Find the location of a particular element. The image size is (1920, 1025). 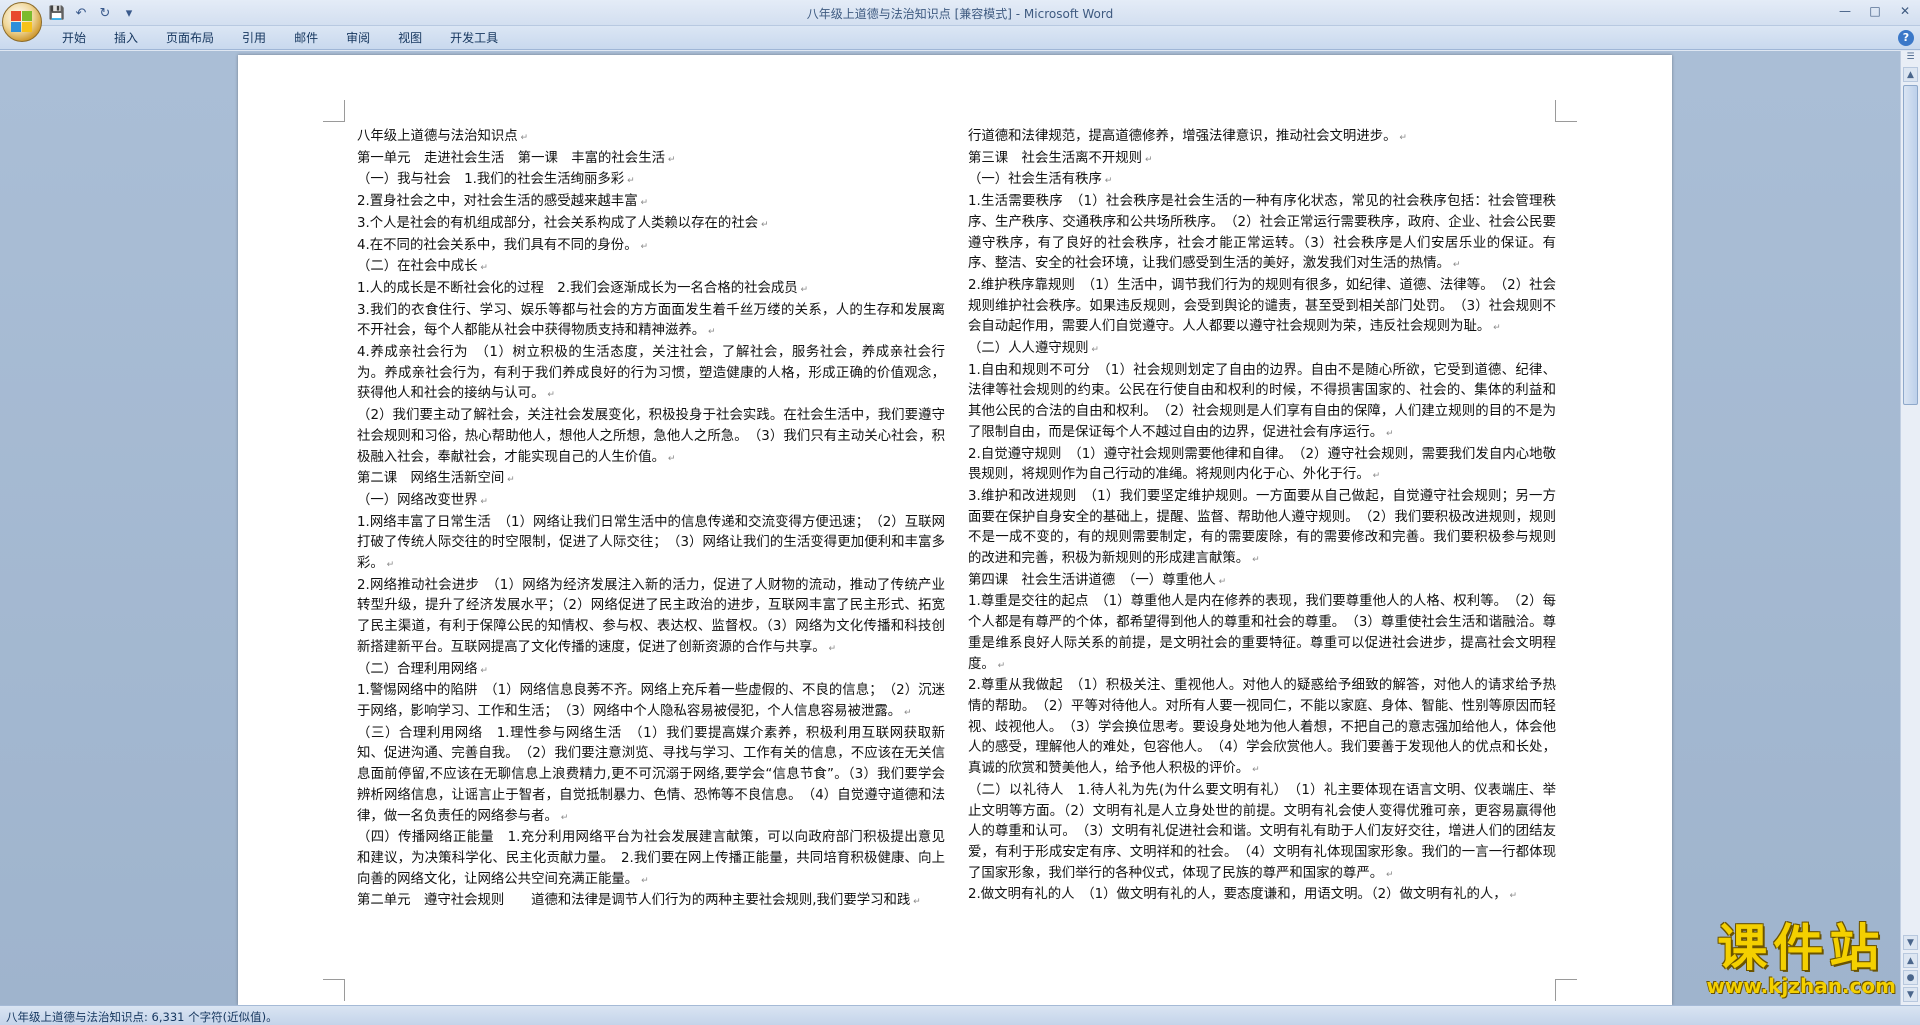

heading: 第四课 社会生活讲道德 （一）尊重他人 is located at coordinates (1262, 582).